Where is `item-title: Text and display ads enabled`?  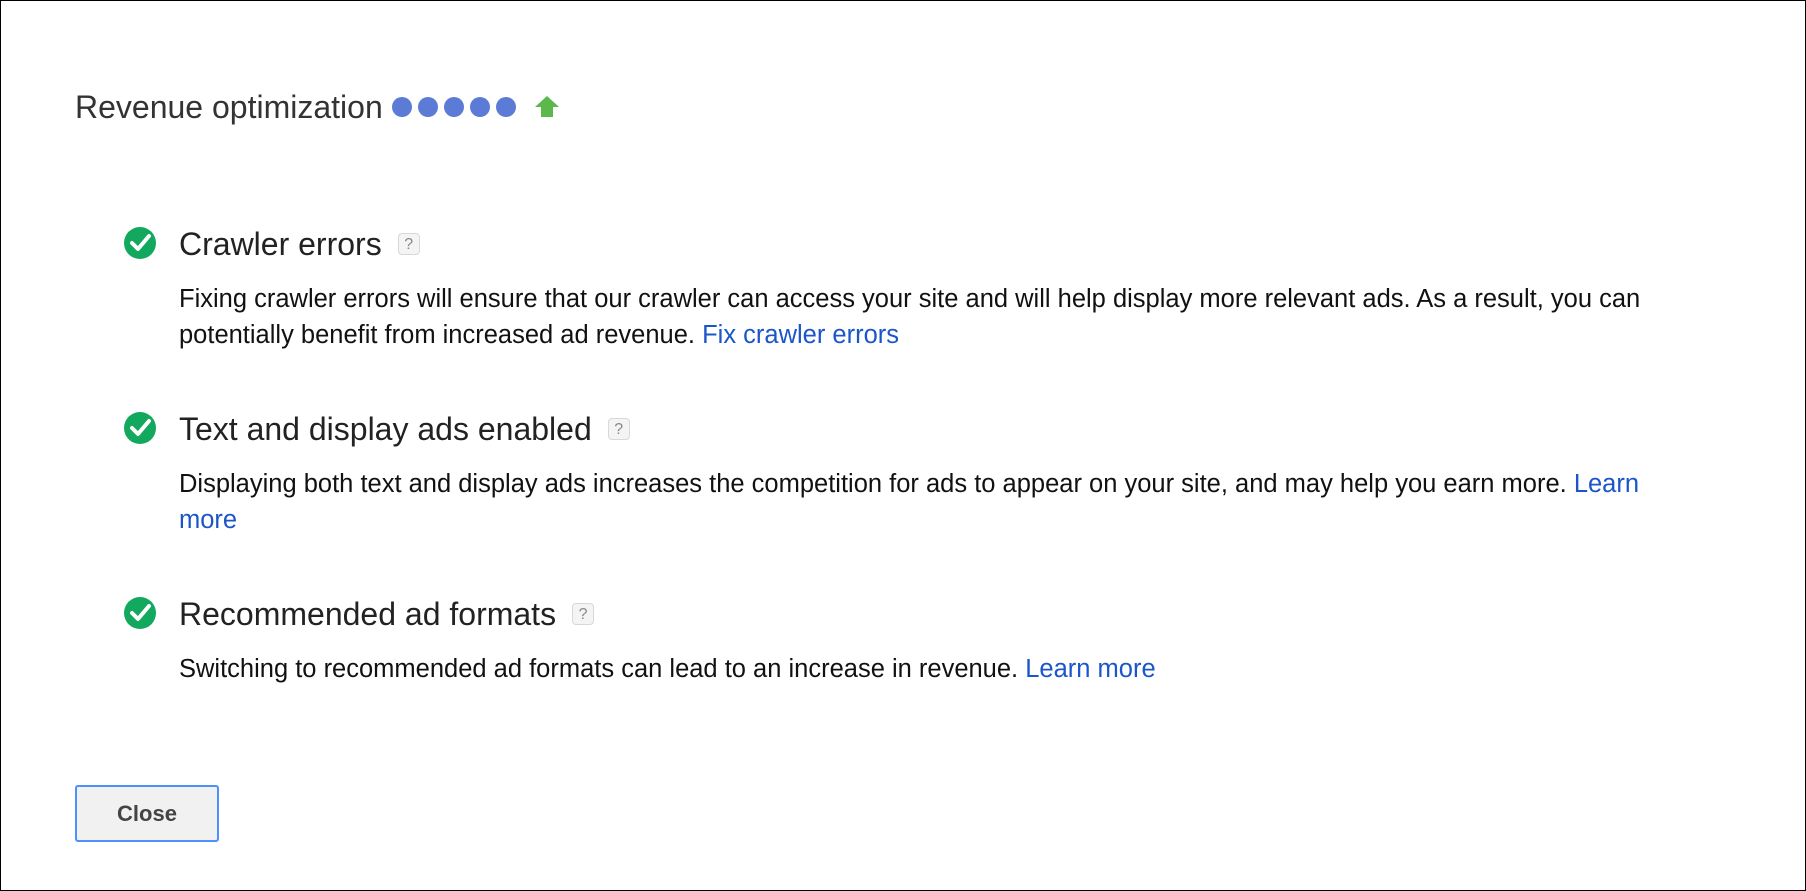
item-title: Text and display ads enabled is located at coordinates (385, 429).